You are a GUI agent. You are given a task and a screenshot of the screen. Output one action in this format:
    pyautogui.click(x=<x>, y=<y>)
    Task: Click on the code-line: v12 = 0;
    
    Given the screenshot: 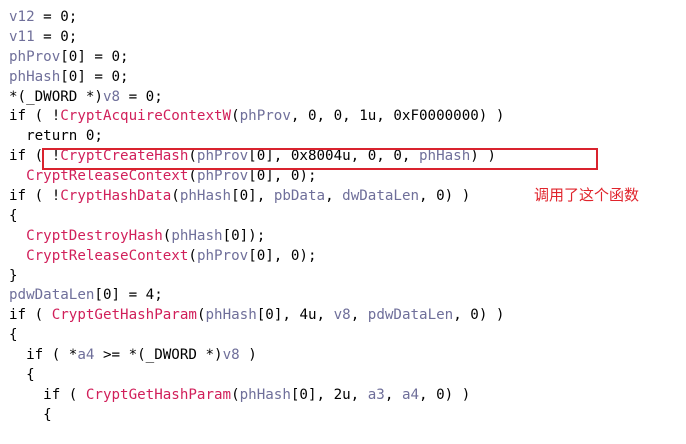 What is the action you would take?
    pyautogui.click(x=339, y=18)
    